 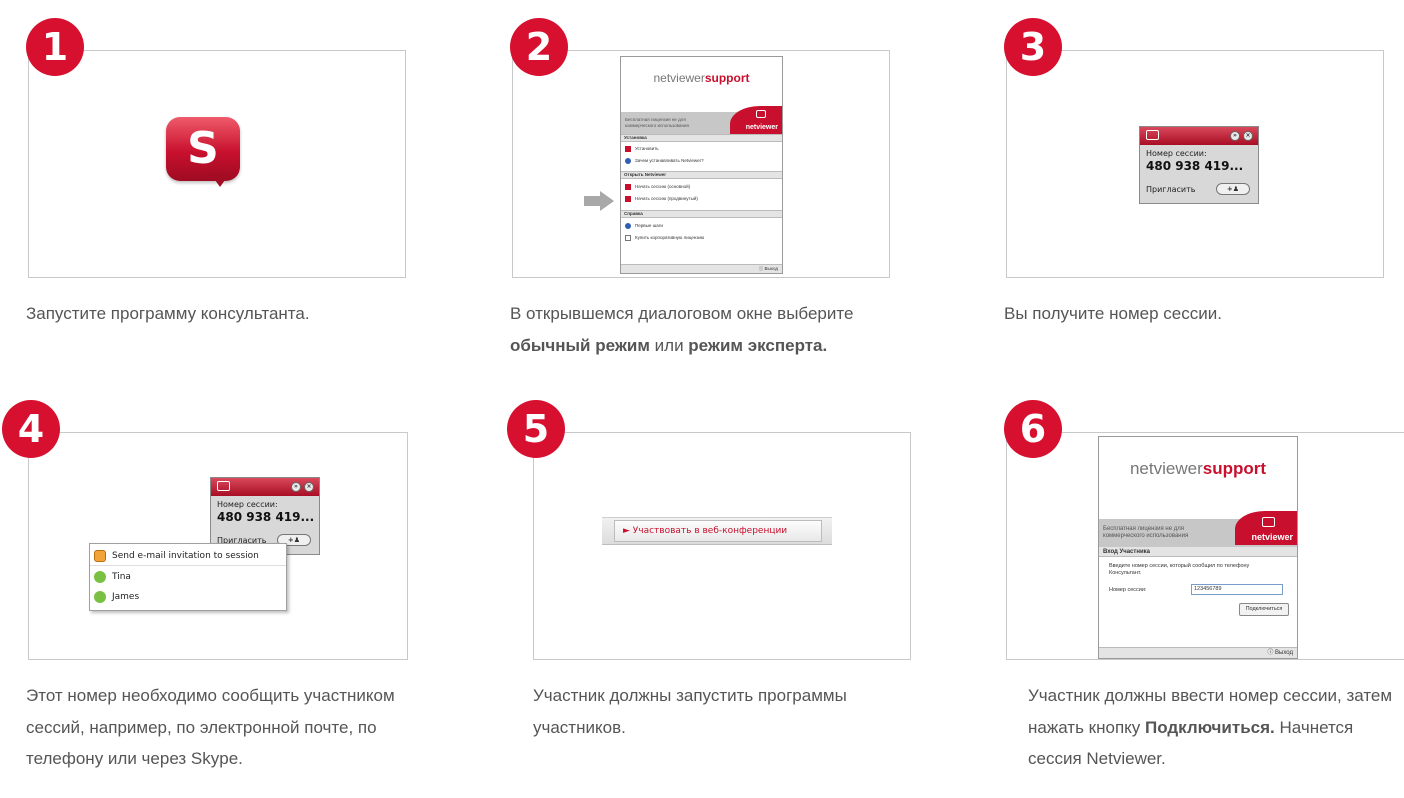 I want to click on clock-mail-icon, so click(x=100, y=556).